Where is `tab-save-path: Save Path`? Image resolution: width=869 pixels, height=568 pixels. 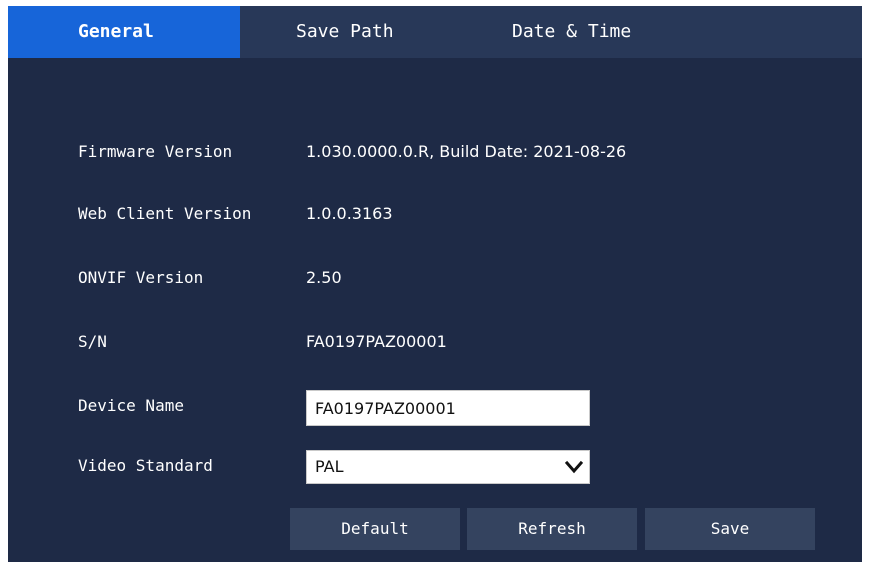
tab-save-path: Save Path is located at coordinates (345, 32).